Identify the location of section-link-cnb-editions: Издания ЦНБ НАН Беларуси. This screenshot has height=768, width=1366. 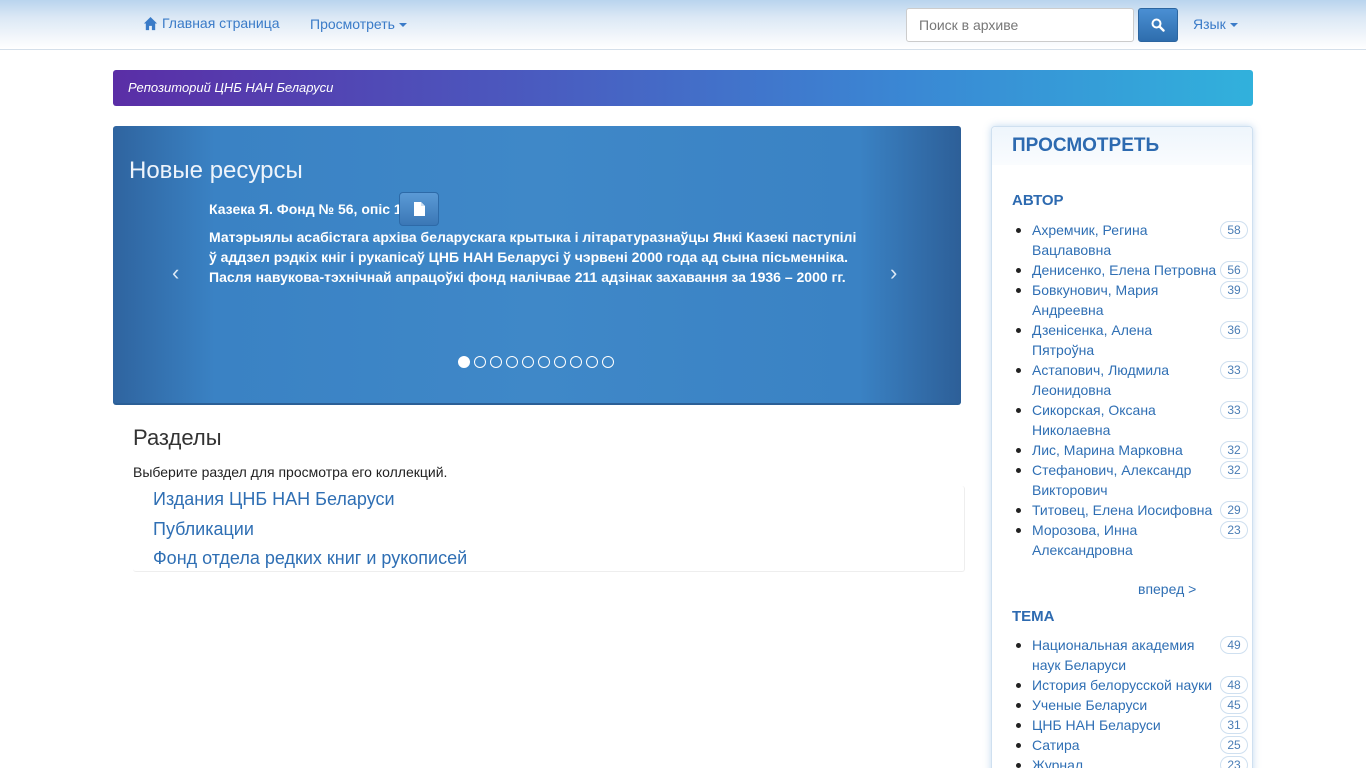
(274, 499).